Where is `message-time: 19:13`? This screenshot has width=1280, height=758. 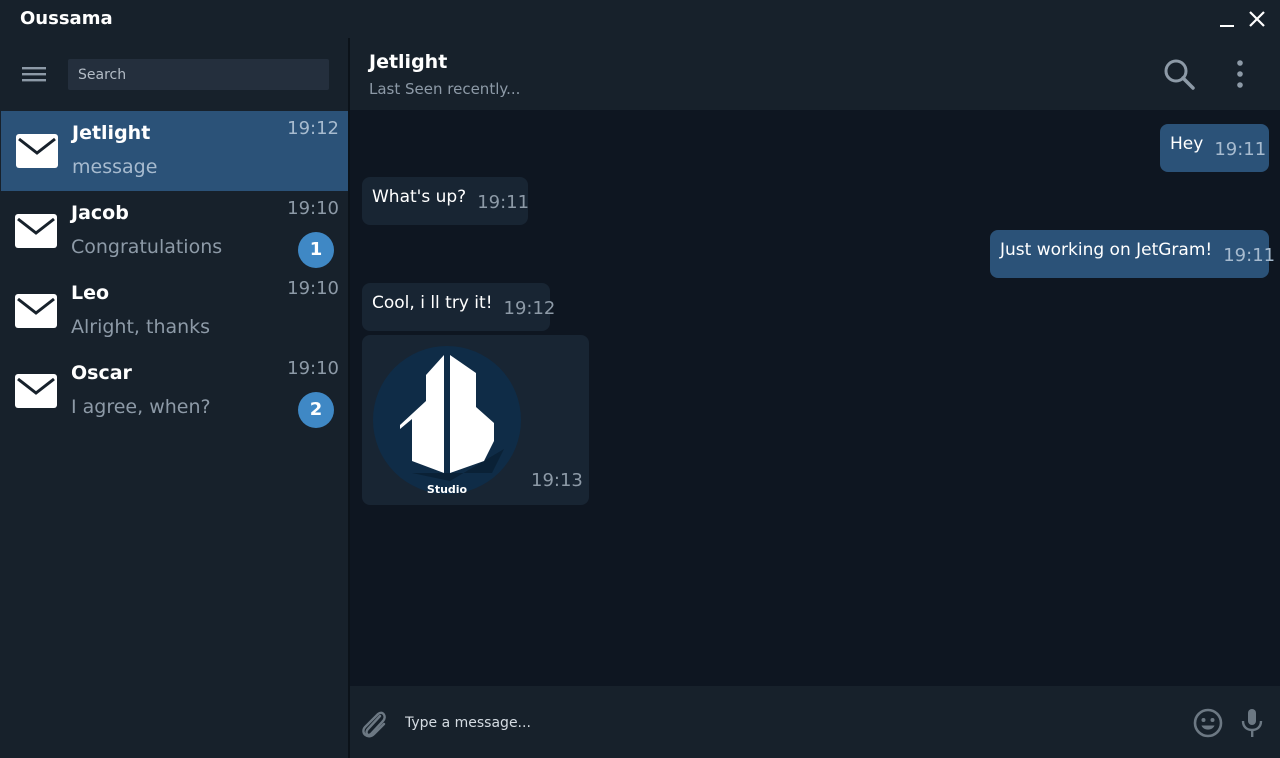
message-time: 19:13 is located at coordinates (557, 480).